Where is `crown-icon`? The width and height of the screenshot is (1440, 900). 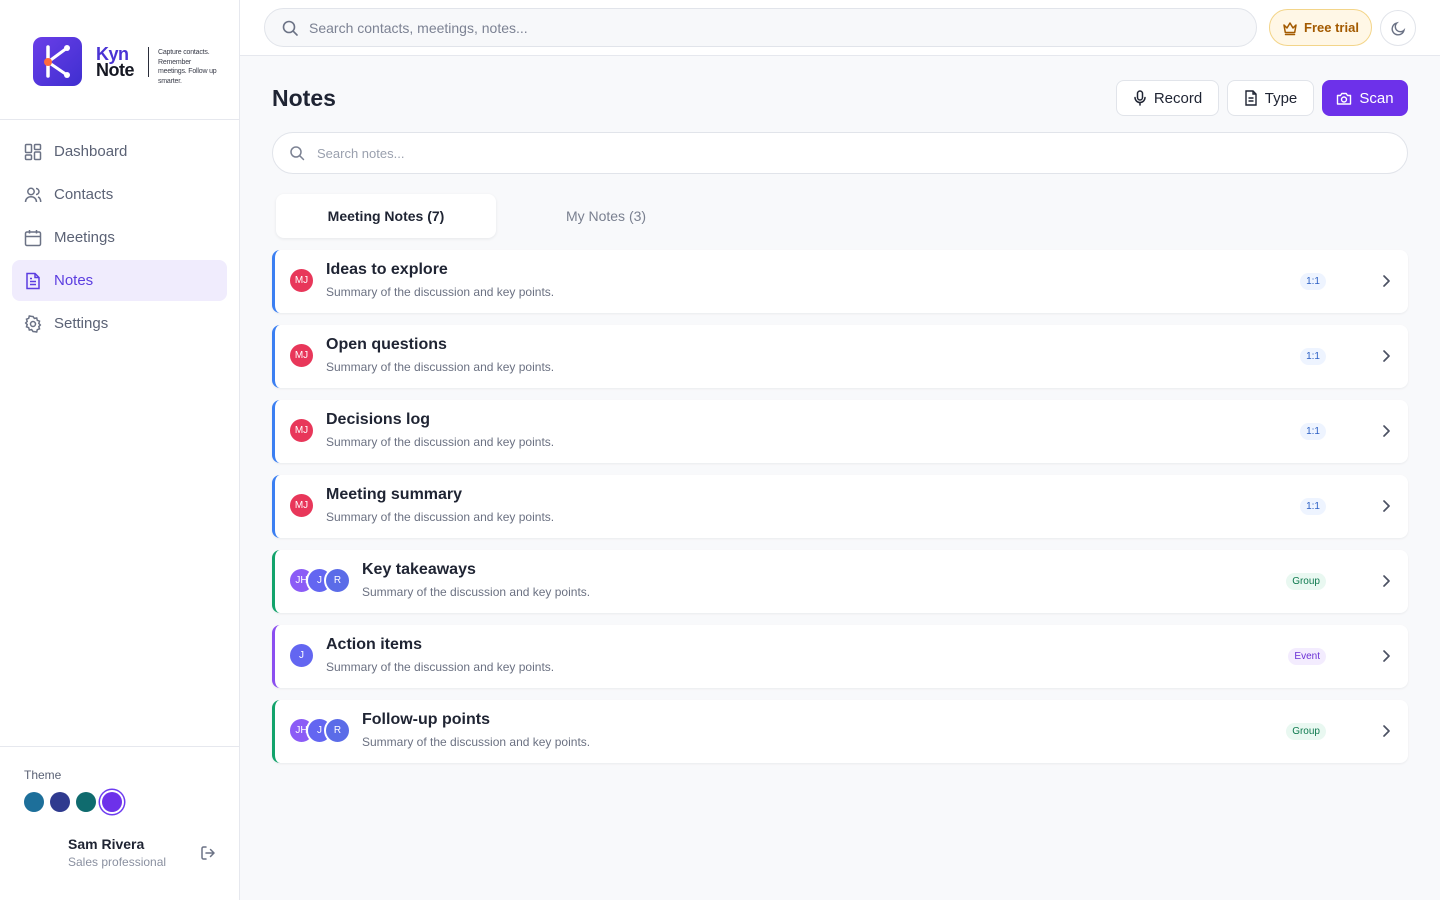
crown-icon is located at coordinates (1290, 28).